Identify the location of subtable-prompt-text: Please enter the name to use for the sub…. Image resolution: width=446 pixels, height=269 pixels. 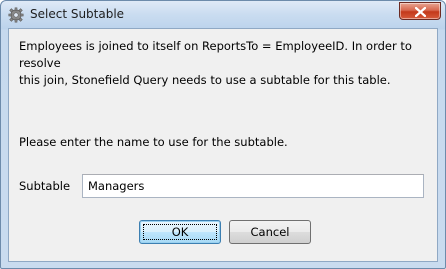
(153, 142).